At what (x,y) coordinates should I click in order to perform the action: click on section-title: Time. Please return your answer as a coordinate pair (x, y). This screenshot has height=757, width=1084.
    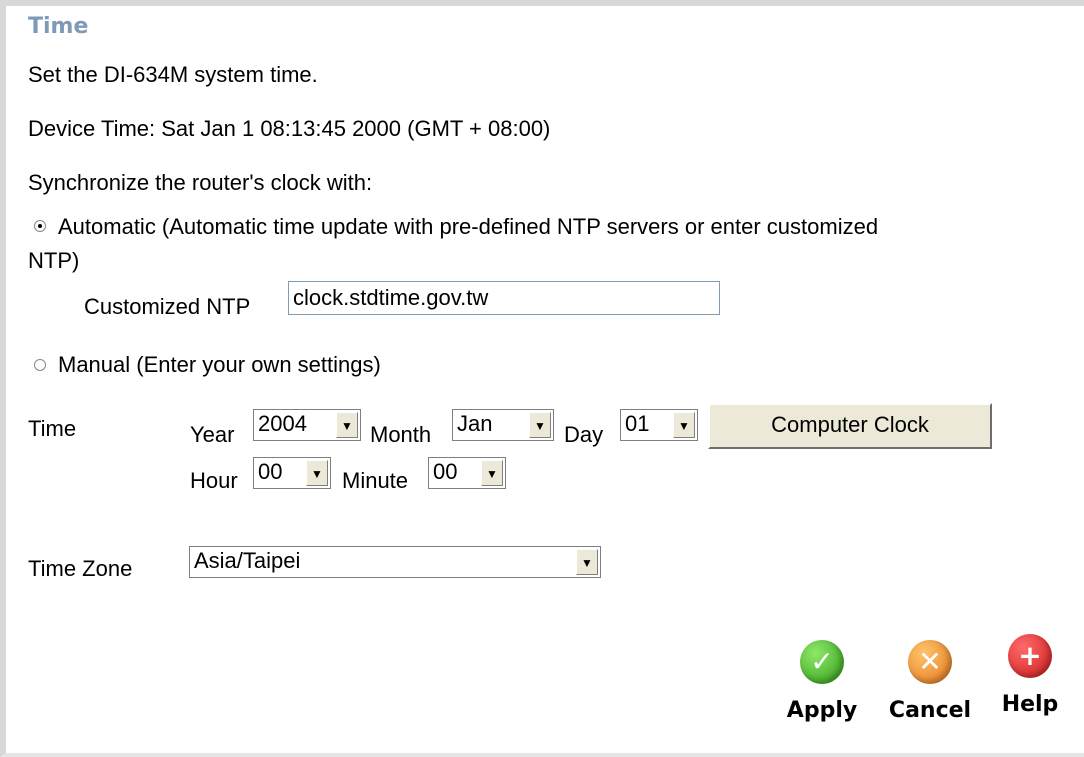
    Looking at the image, I should click on (58, 26).